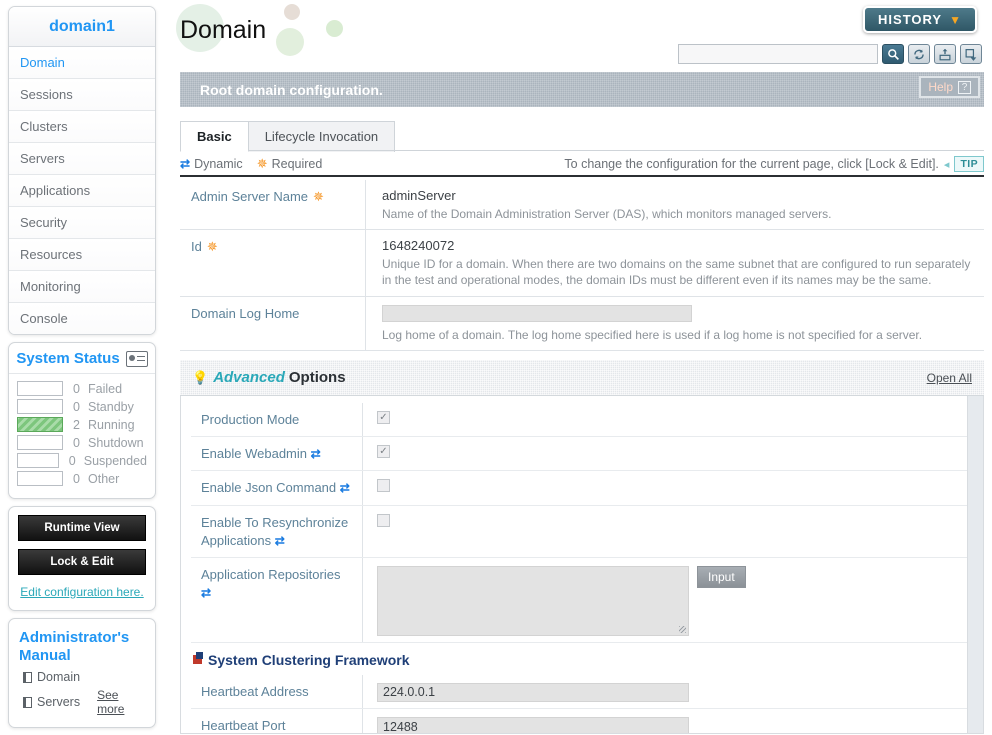  Describe the element at coordinates (249, 377) in the screenshot. I see `advanced-label: Advanced` at that location.